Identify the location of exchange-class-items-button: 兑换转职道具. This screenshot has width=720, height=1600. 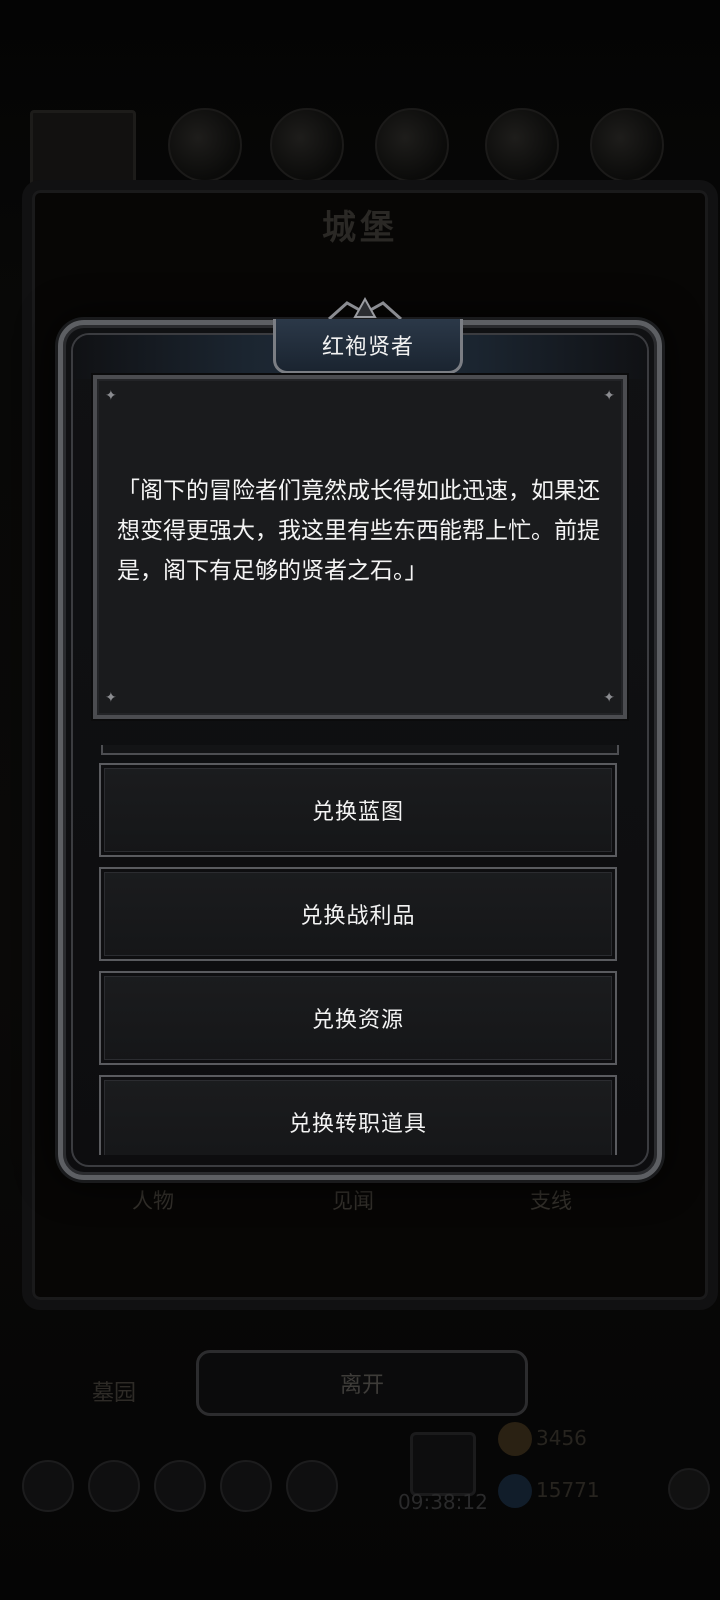
(358, 1115).